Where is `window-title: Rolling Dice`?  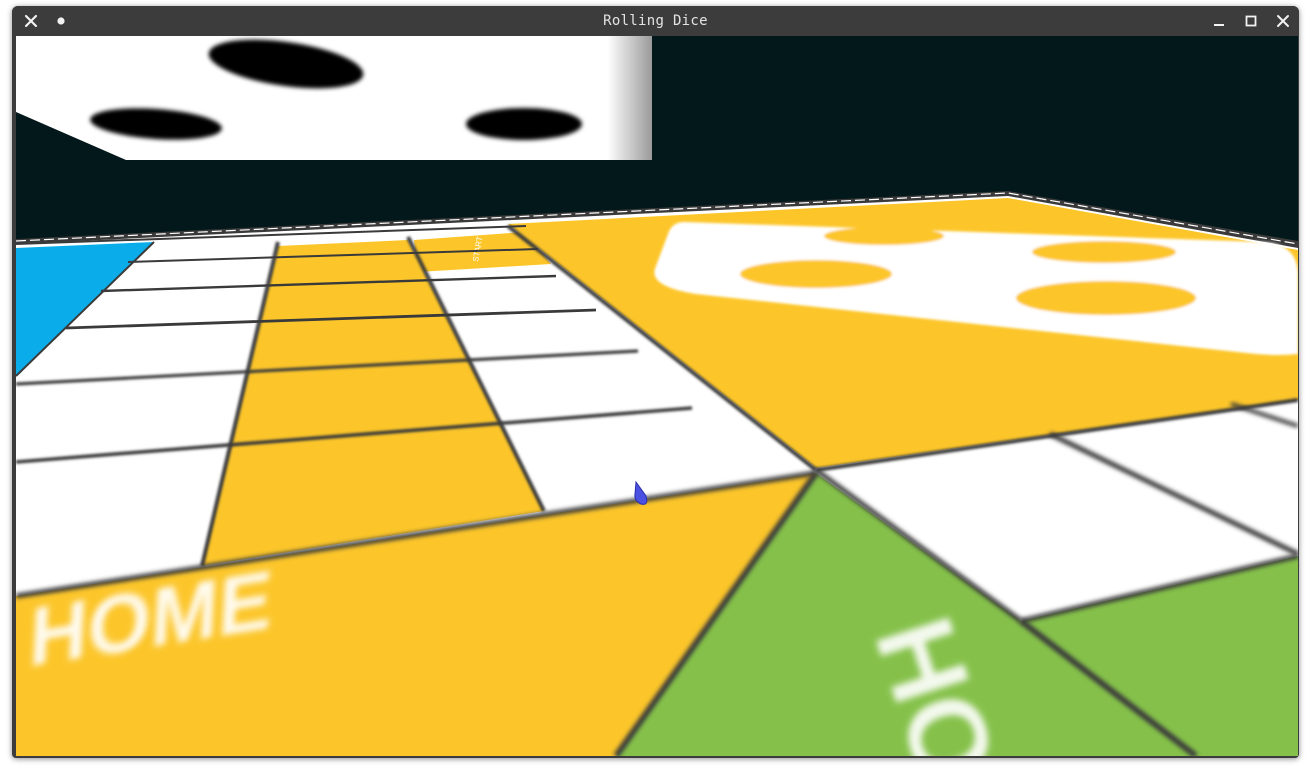
window-title: Rolling Dice is located at coordinates (655, 21).